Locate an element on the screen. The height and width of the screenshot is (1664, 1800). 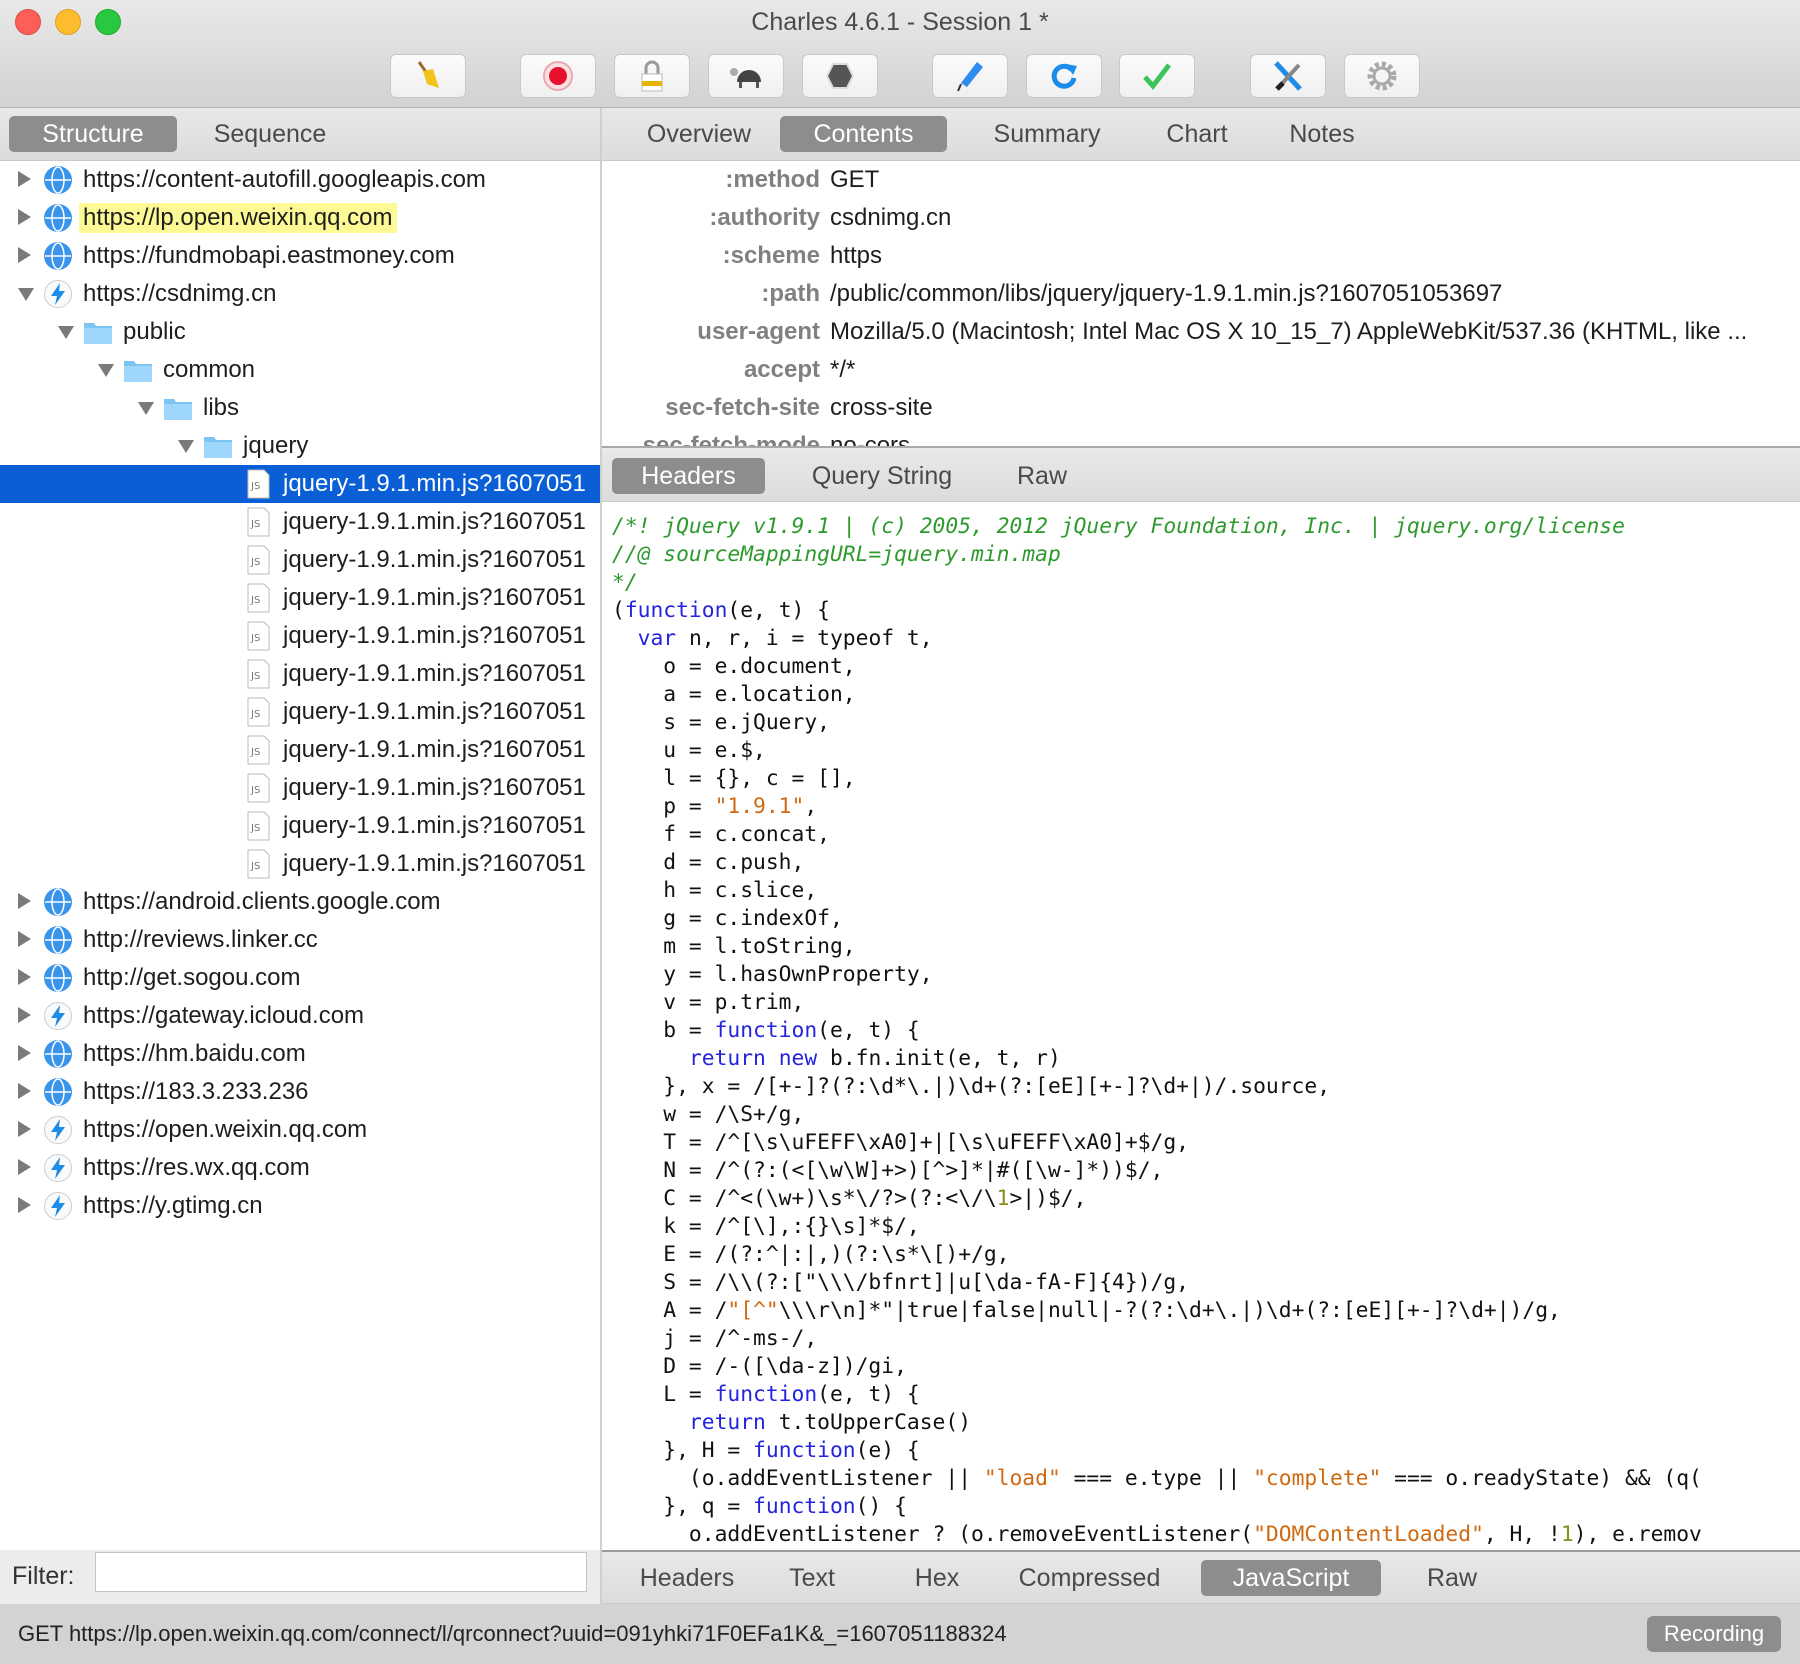
tab-request-headers: Headers is located at coordinates (688, 476).